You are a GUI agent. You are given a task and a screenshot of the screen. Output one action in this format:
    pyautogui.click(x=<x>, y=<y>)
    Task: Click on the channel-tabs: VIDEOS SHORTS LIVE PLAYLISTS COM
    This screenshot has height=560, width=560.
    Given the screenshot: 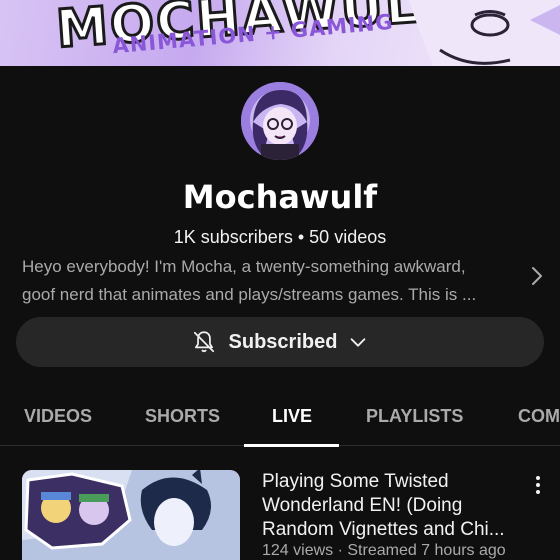 What is the action you would take?
    pyautogui.click(x=280, y=417)
    